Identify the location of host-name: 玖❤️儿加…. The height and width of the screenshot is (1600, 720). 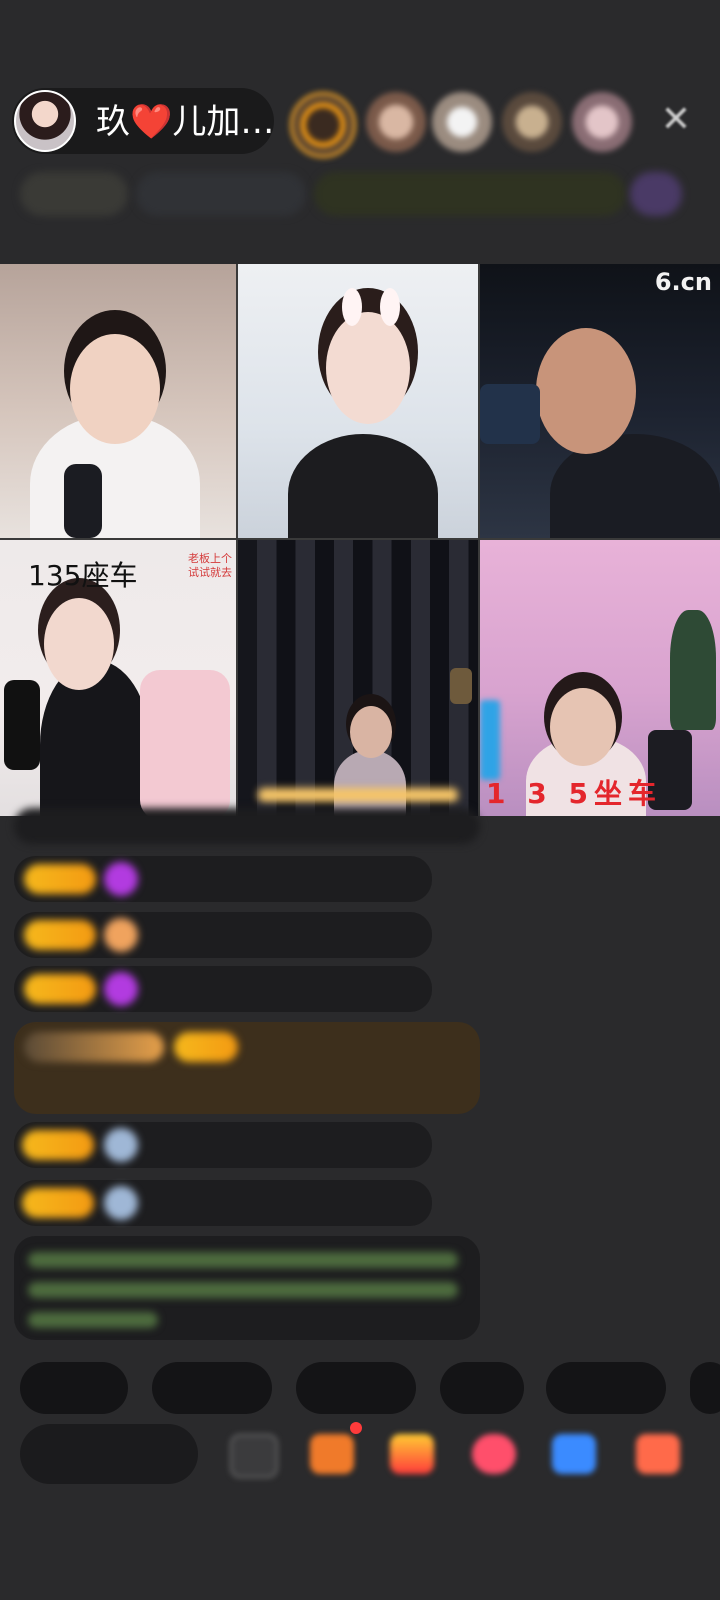
(185, 122).